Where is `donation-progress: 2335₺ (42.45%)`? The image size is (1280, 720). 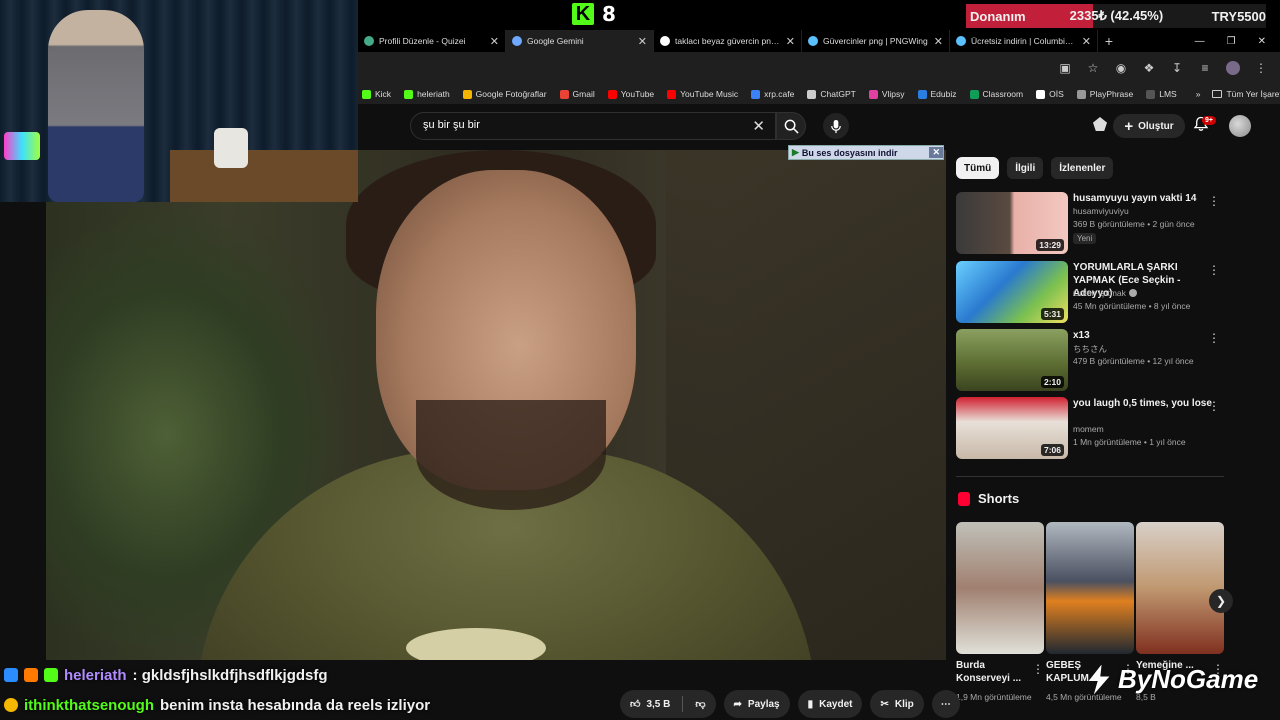 donation-progress: 2335₺ (42.45%) is located at coordinates (1116, 15).